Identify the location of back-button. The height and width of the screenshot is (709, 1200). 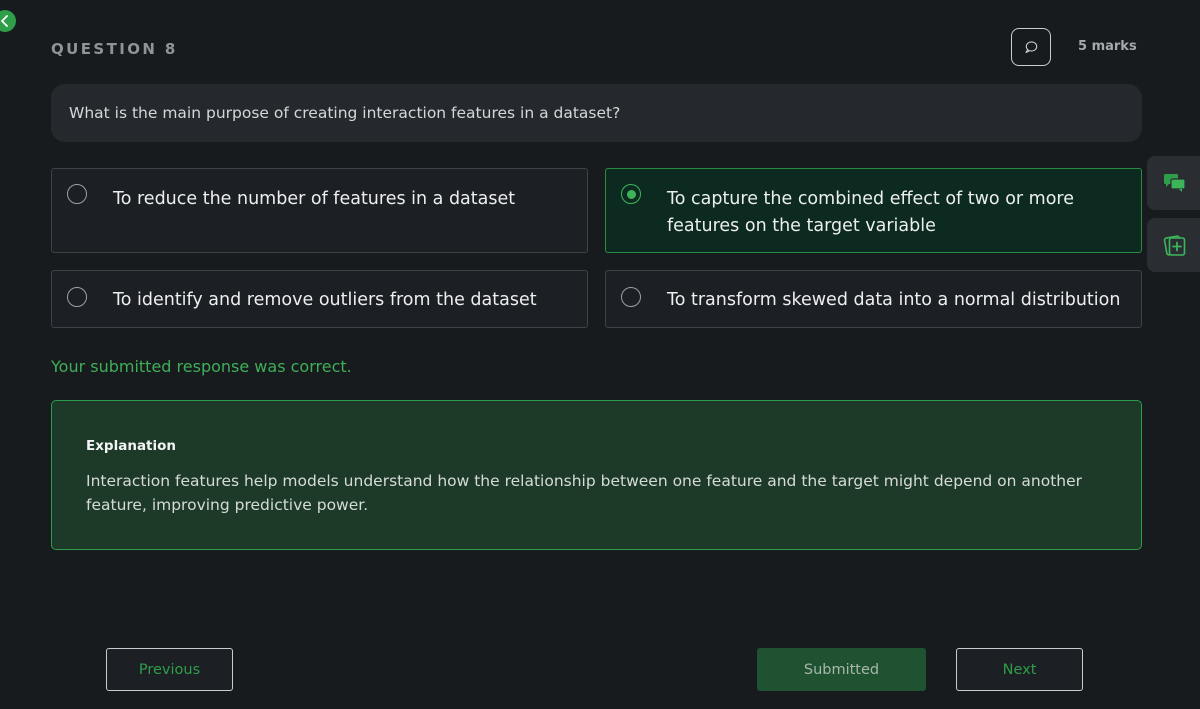
(8, 21).